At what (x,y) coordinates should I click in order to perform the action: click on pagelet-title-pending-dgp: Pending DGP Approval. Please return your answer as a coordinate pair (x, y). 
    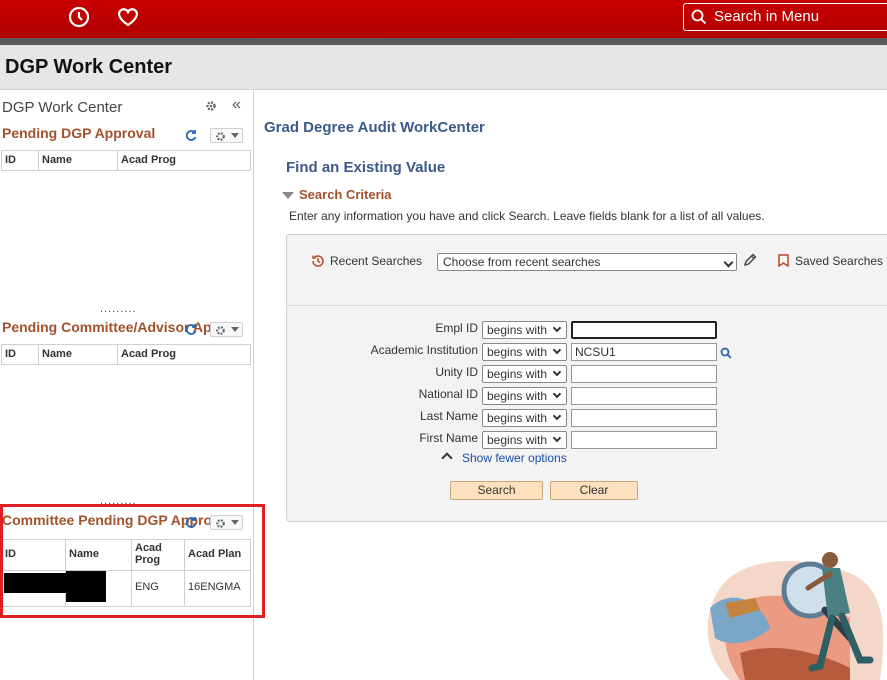
    Looking at the image, I should click on (79, 133).